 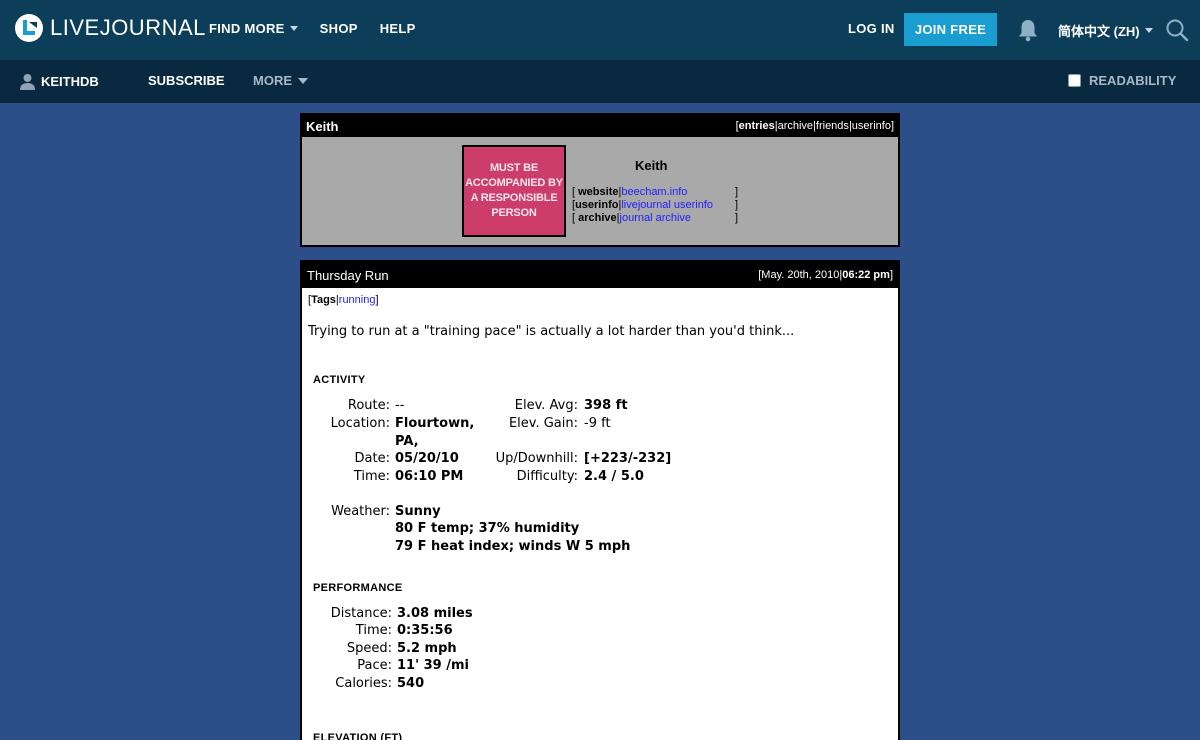 What do you see at coordinates (400, 405) in the screenshot?
I see `route-value: --` at bounding box center [400, 405].